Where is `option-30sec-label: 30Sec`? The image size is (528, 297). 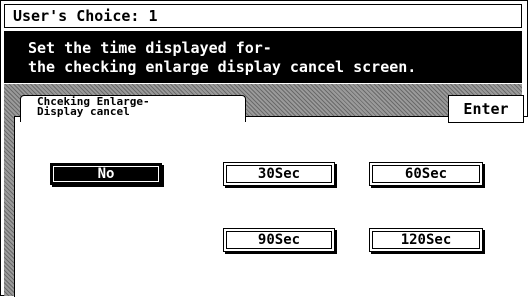
option-30sec-label: 30Sec is located at coordinates (279, 174).